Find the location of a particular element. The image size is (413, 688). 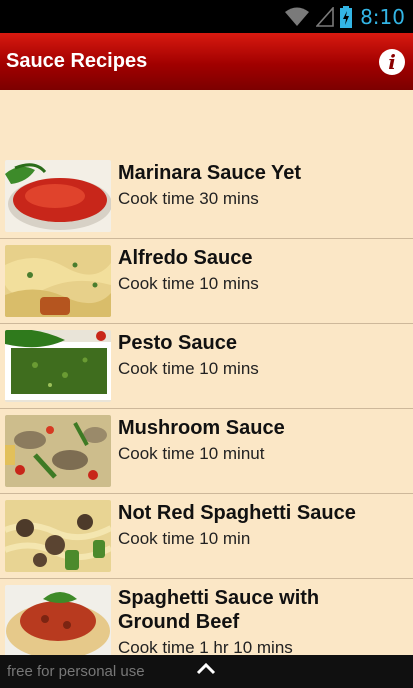

recipe-title: Mushroom Sauce is located at coordinates (201, 428).